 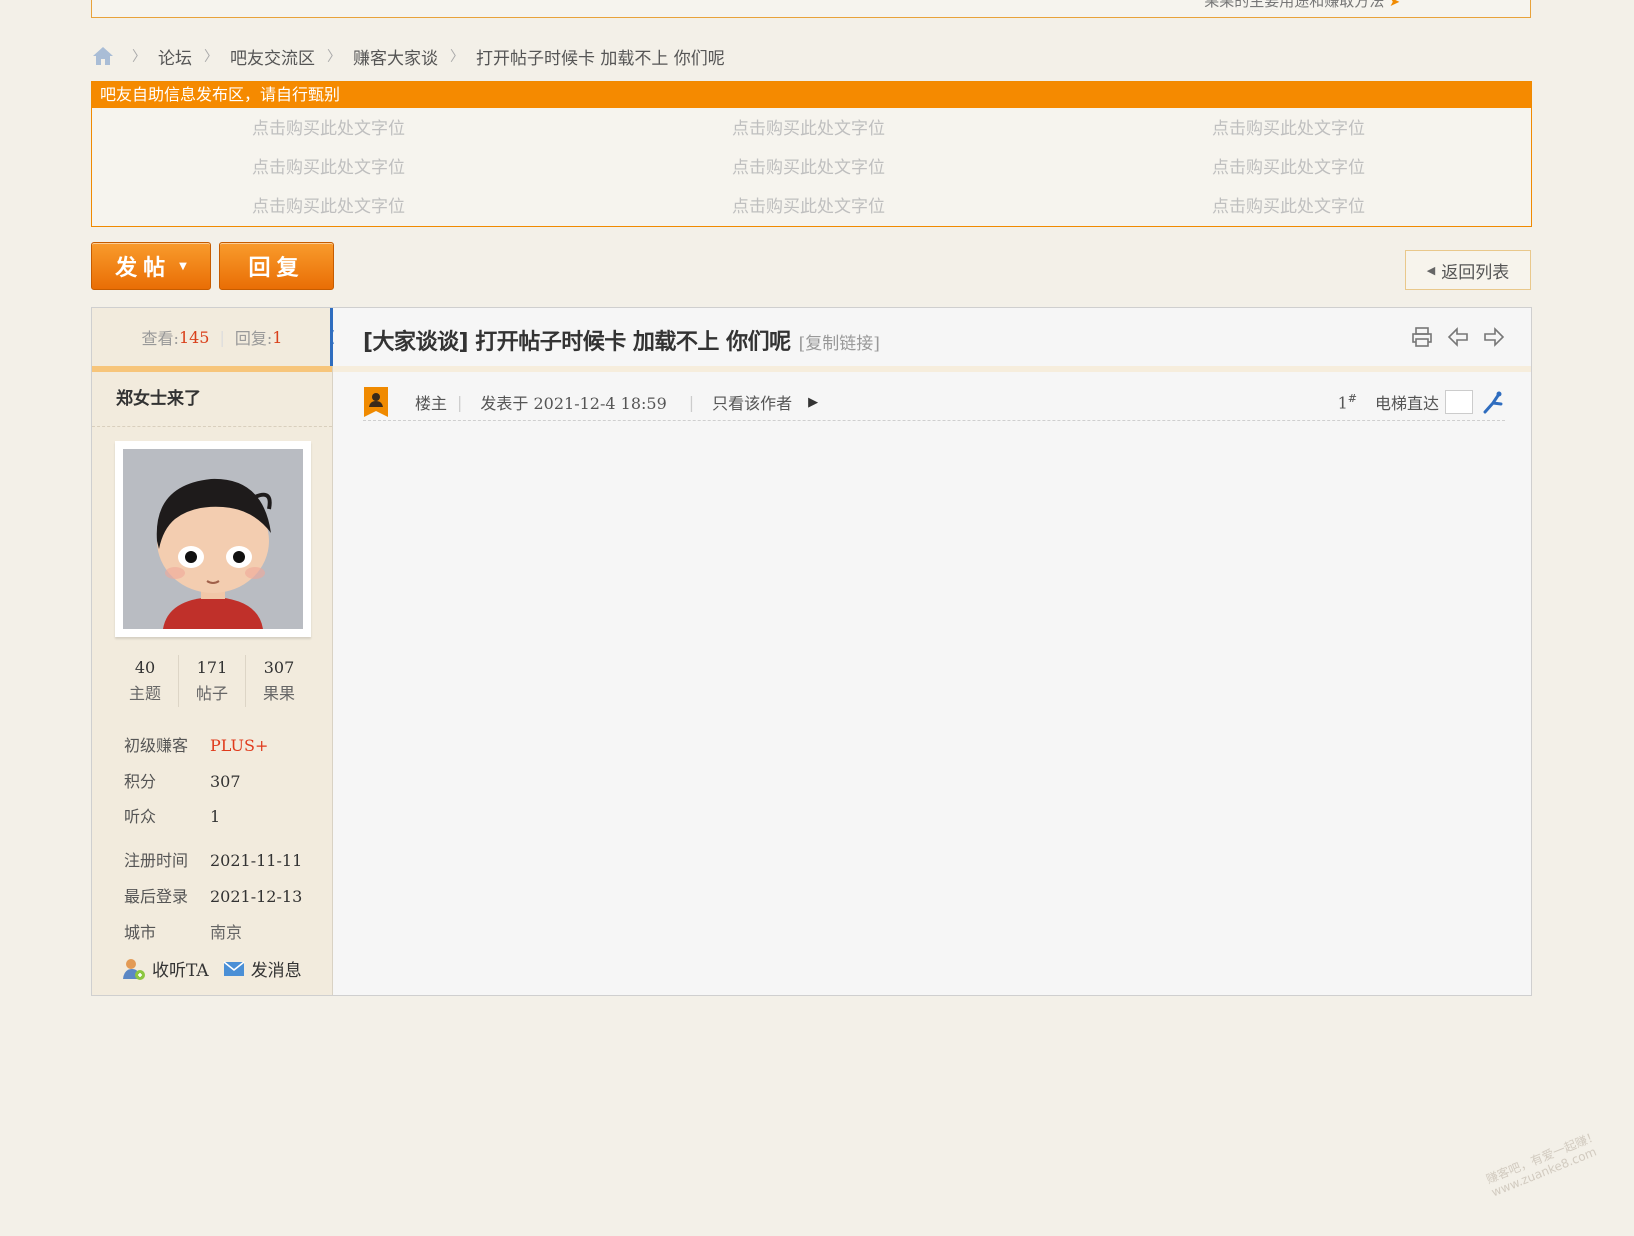 I want to click on breadcrumb: 〉 论坛 〉 吧友交流区 〉 赚客大家谈 〉 打开帖子时候卡 加载不上 你们呢, so click(x=408, y=56).